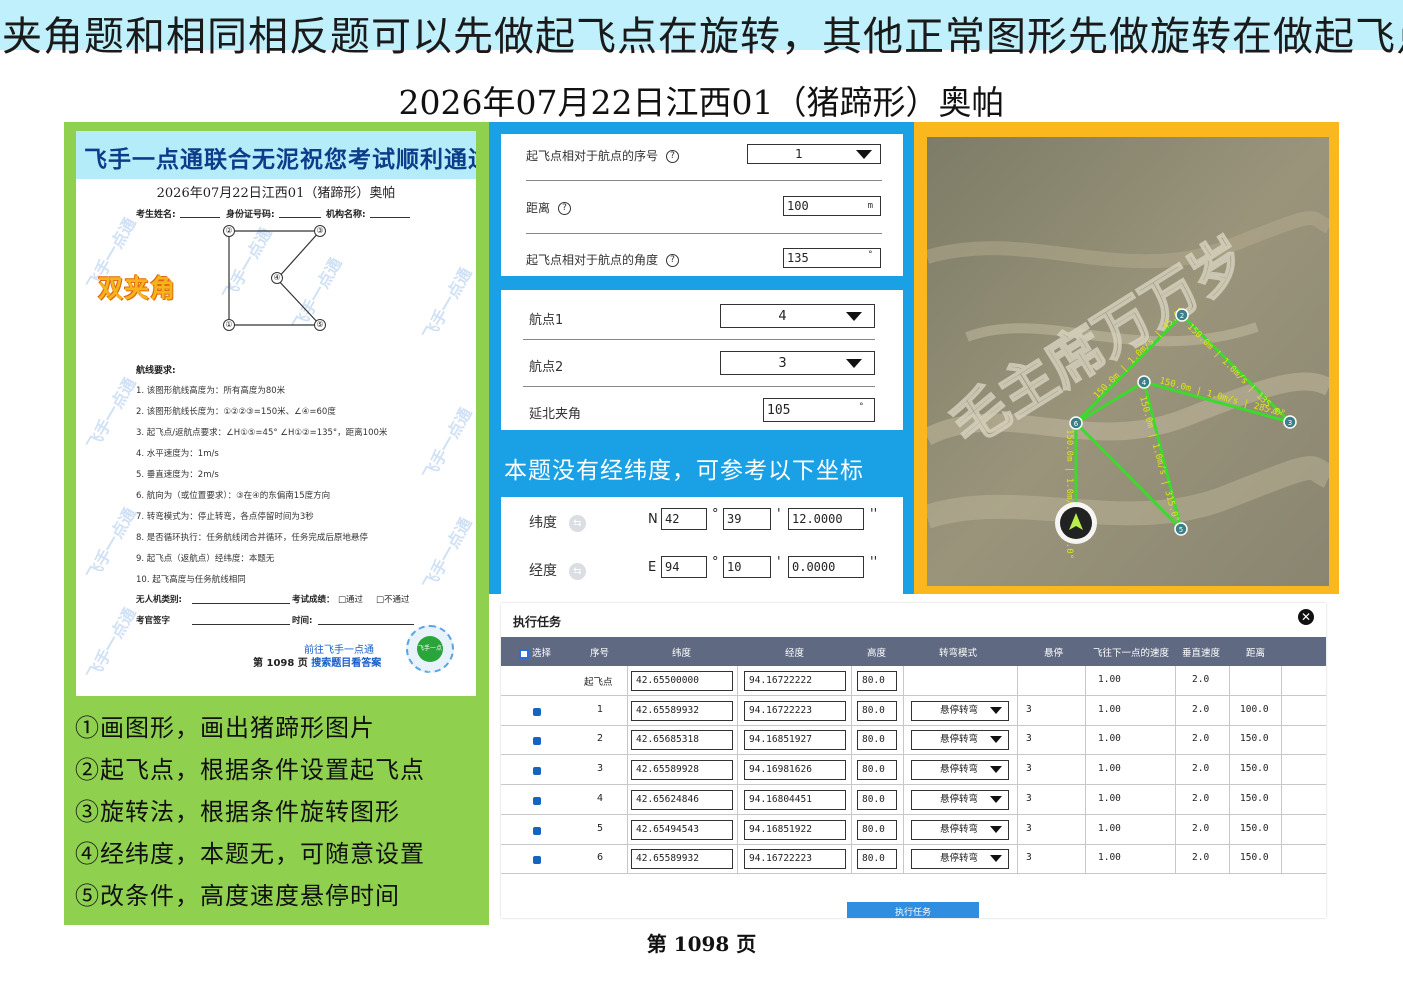 This screenshot has height=992, width=1403. I want to click on latitude-input: 42.65685318, so click(682, 740).